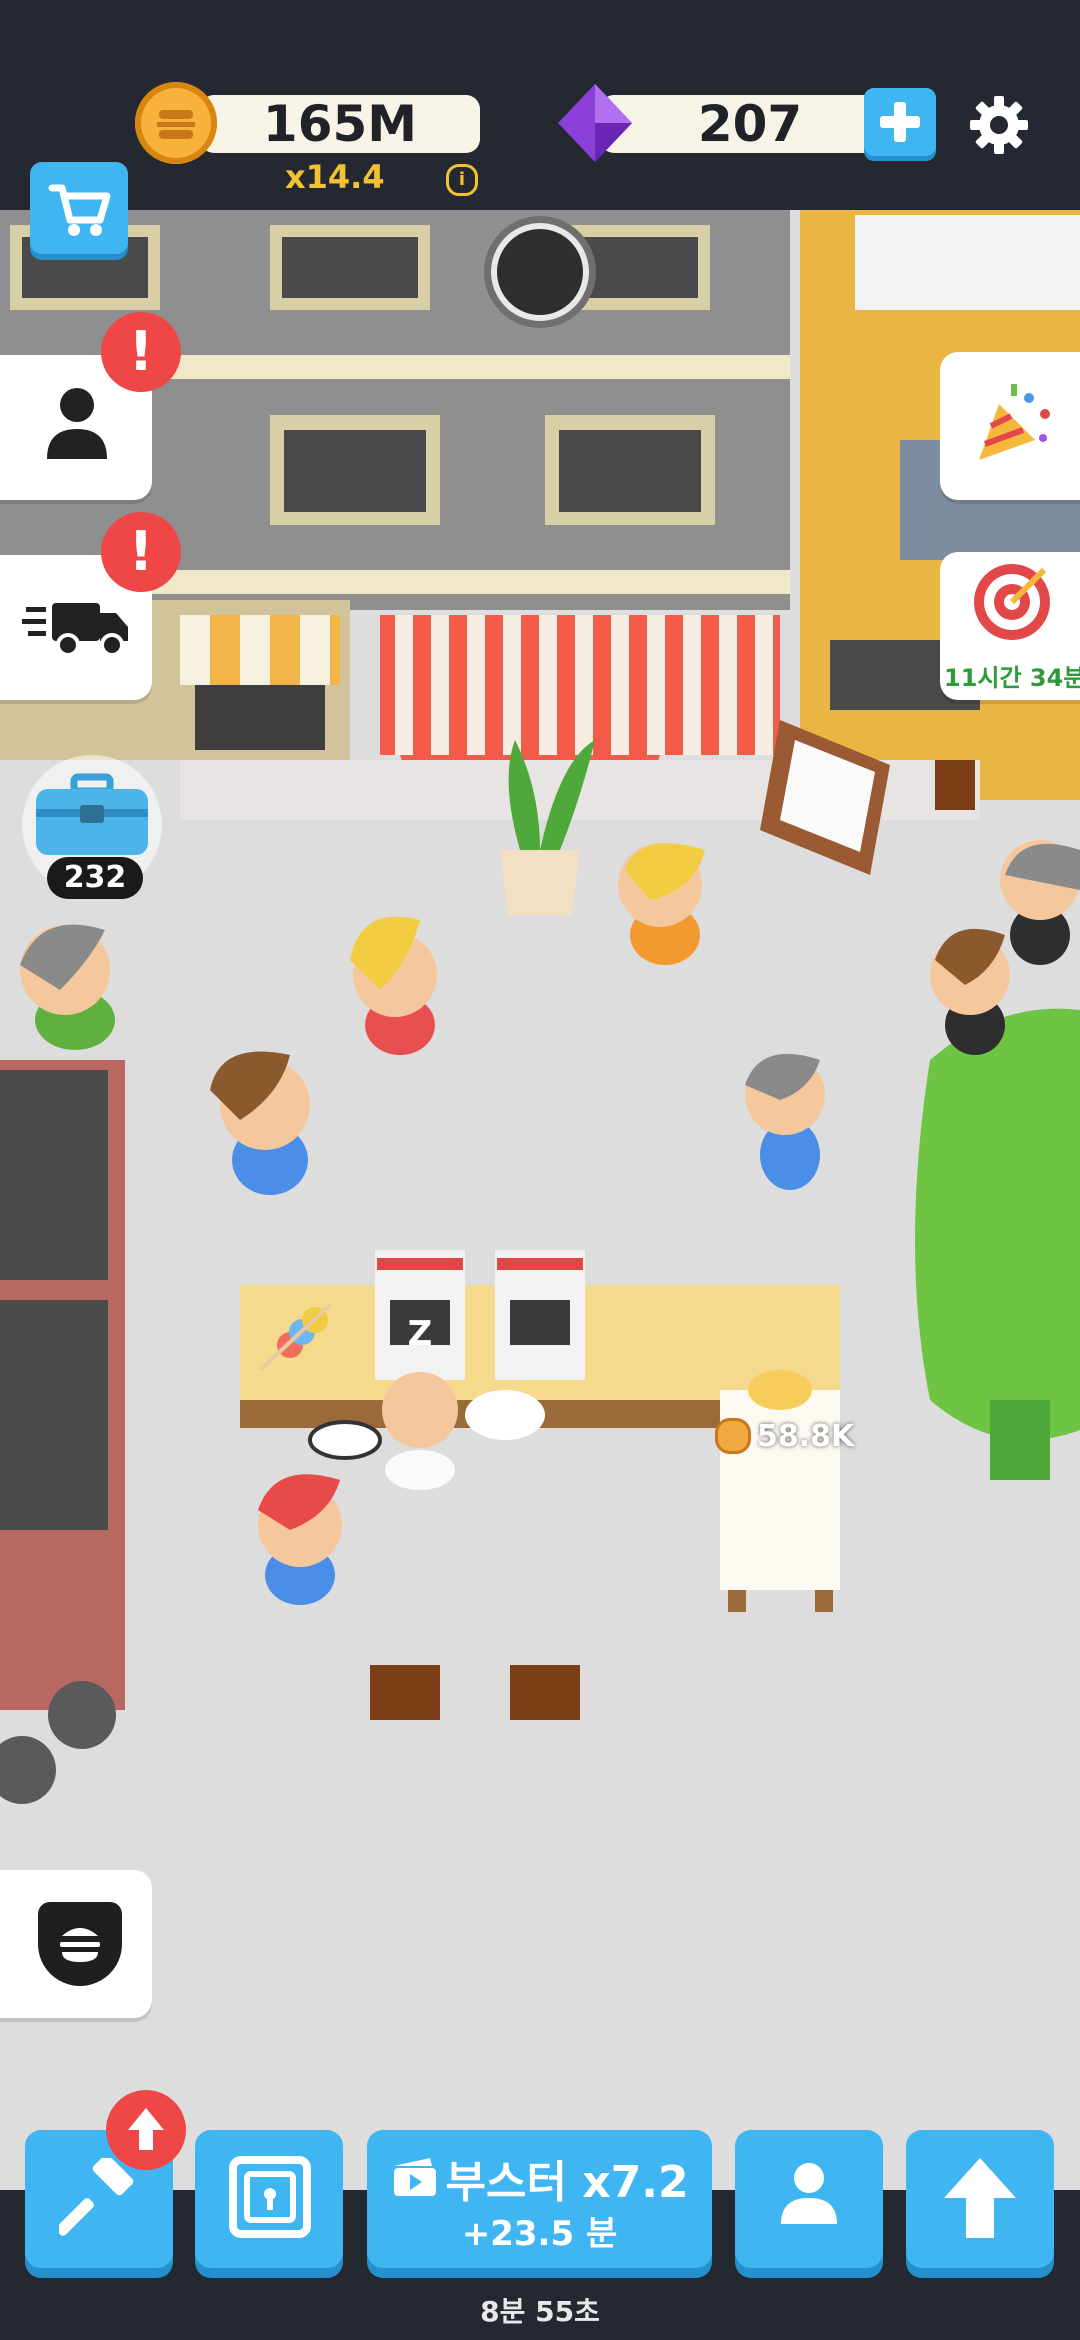  I want to click on hammer-icon, so click(96, 2197).